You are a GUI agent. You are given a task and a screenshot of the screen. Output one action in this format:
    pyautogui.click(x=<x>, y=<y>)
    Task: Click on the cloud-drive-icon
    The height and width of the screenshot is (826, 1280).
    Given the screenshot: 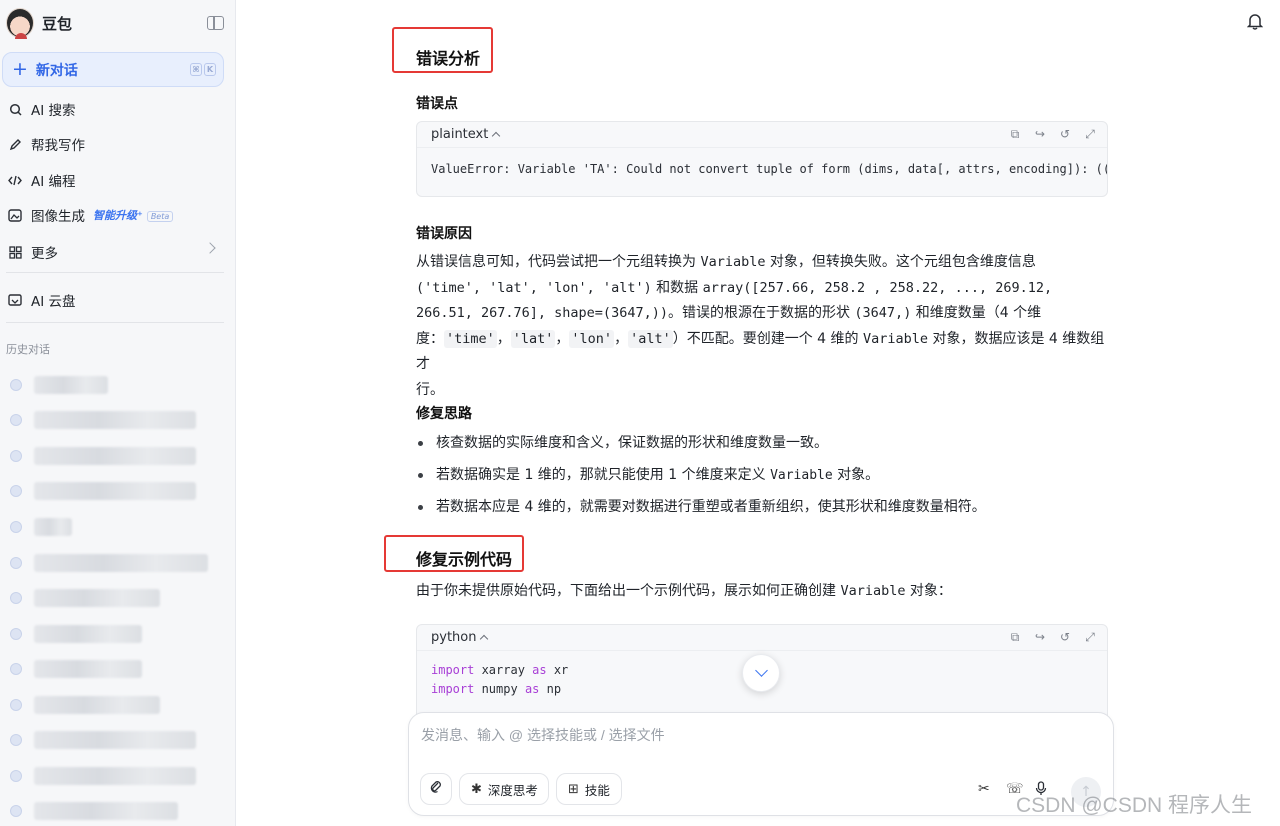 What is the action you would take?
    pyautogui.click(x=15, y=300)
    